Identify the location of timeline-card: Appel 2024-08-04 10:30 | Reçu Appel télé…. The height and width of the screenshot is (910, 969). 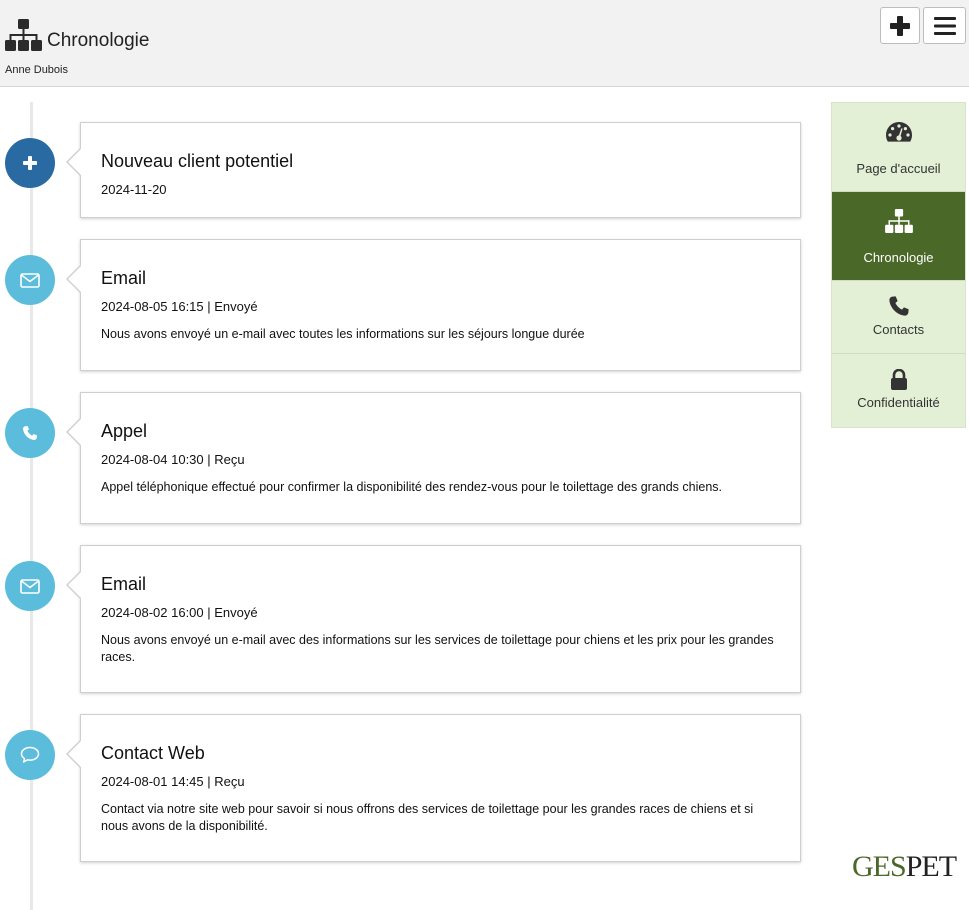
(433, 458).